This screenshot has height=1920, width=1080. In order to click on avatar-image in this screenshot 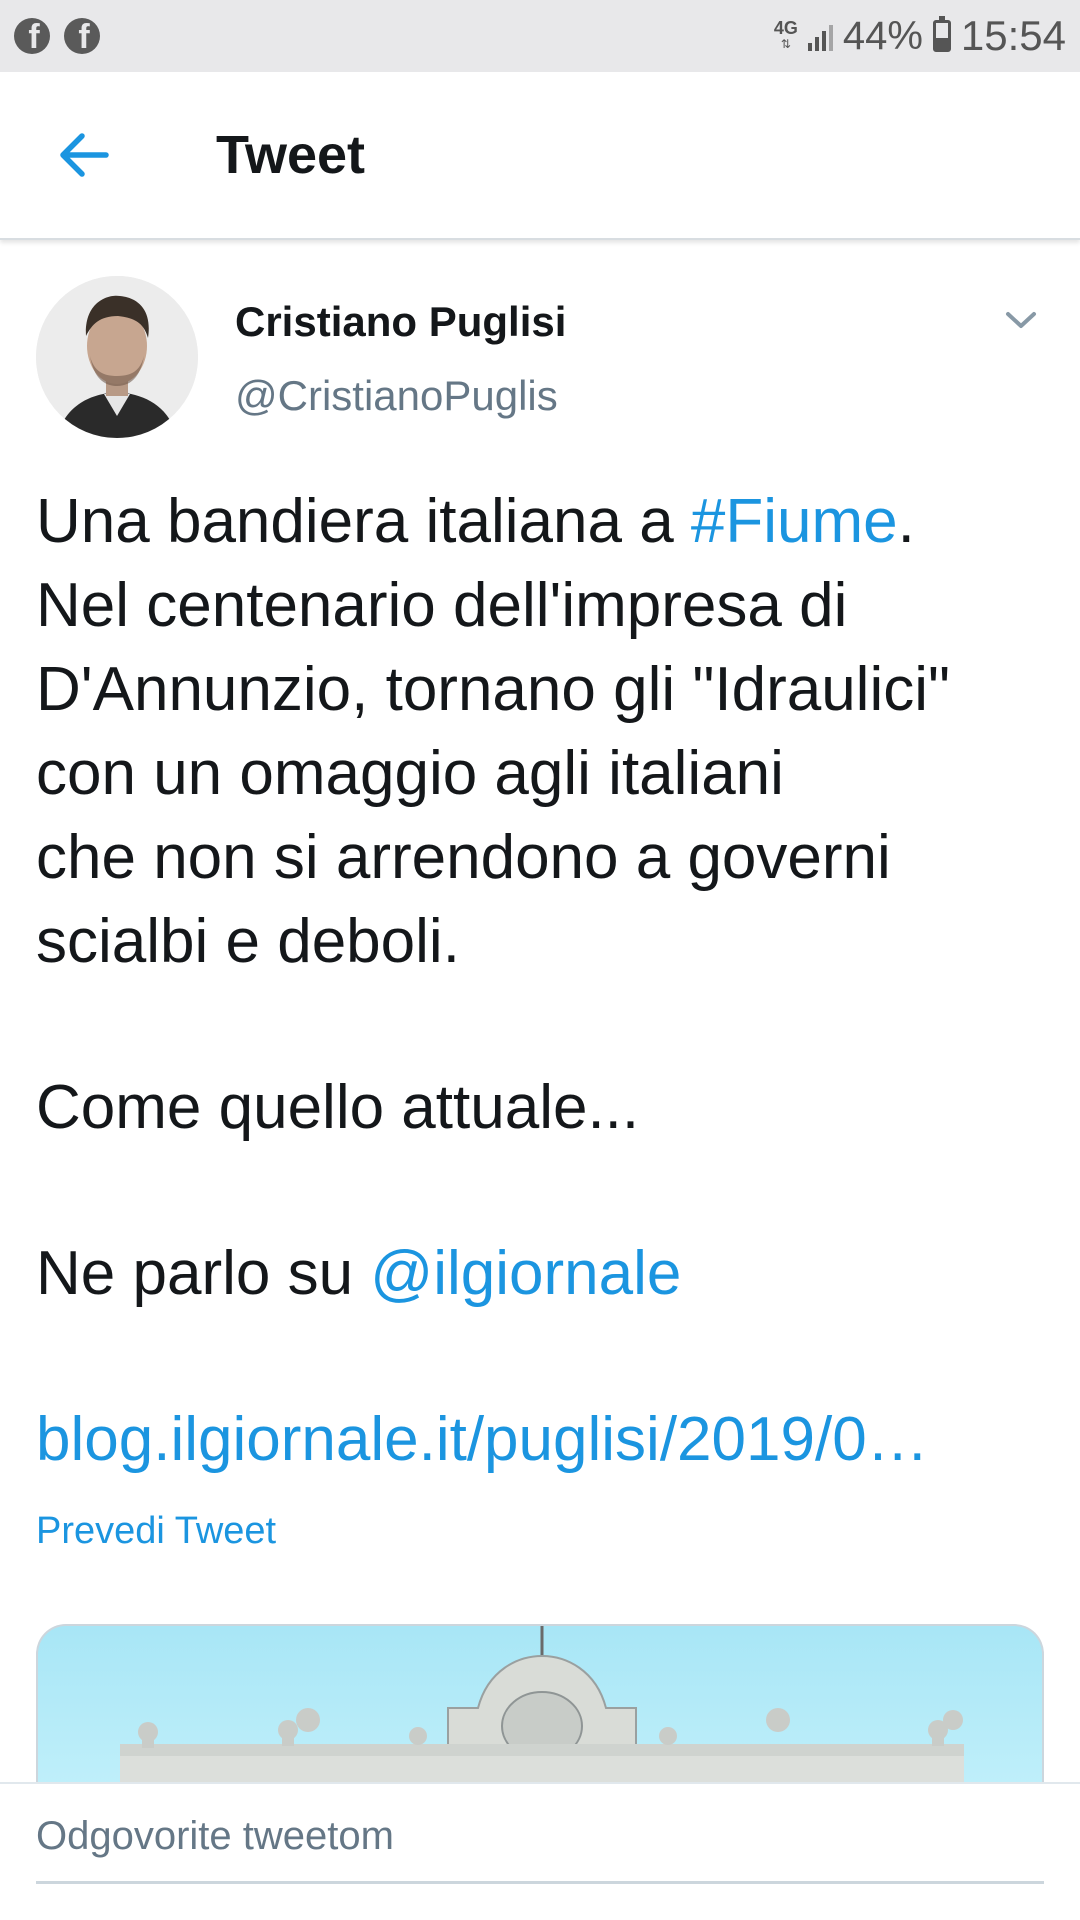, I will do `click(117, 357)`.